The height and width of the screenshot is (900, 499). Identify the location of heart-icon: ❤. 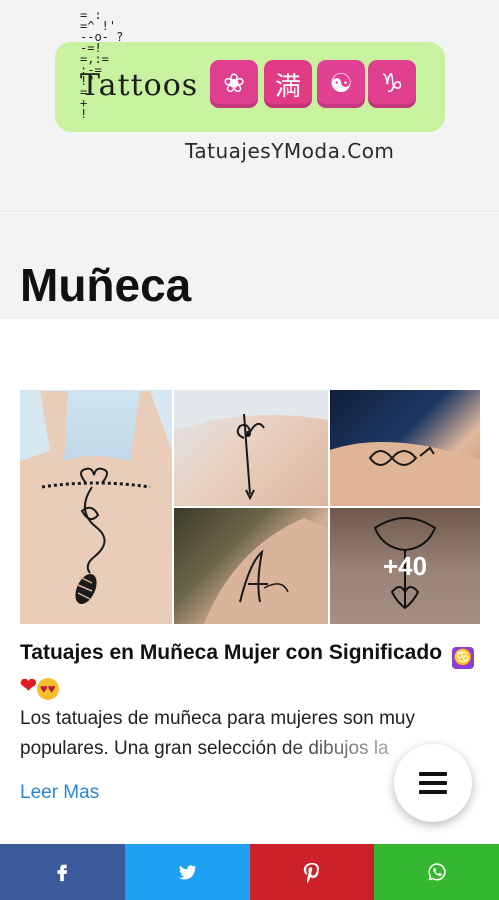
(28, 686).